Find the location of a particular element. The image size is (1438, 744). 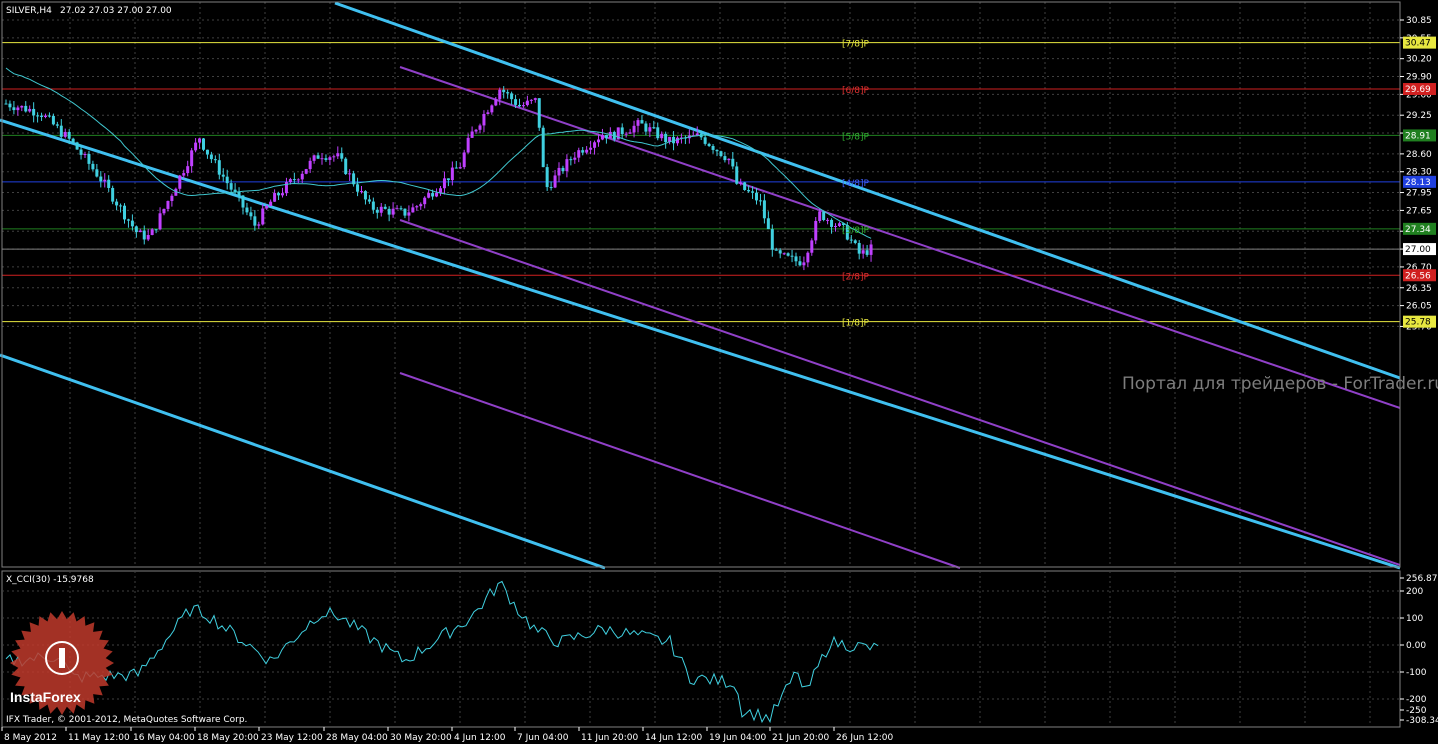

time-tick-label: 18 May 20:00 is located at coordinates (228, 738).